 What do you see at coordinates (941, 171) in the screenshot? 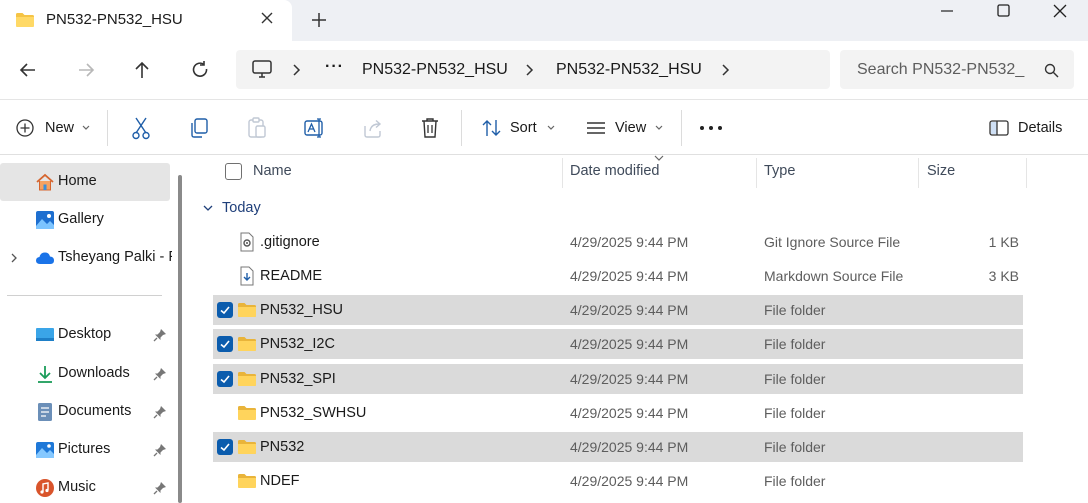
I see `column-header-size: Size` at bounding box center [941, 171].